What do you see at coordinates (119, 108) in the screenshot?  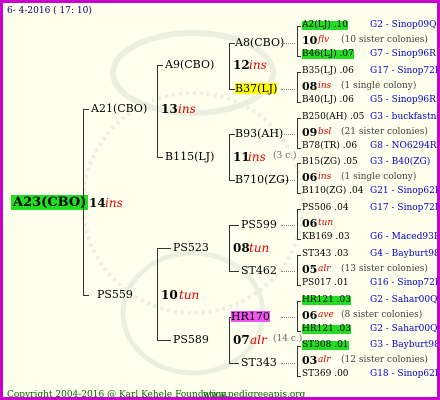 I see `parent-queen: A21(CBO)` at bounding box center [119, 108].